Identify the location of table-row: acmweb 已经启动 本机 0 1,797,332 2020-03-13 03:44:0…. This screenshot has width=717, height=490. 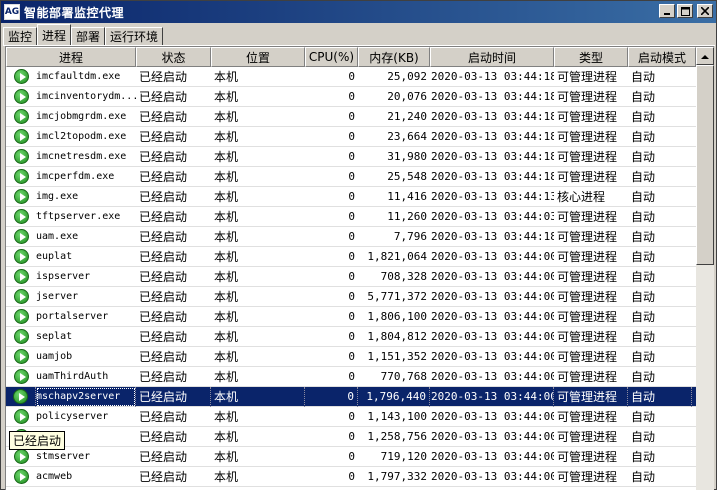
(351, 477).